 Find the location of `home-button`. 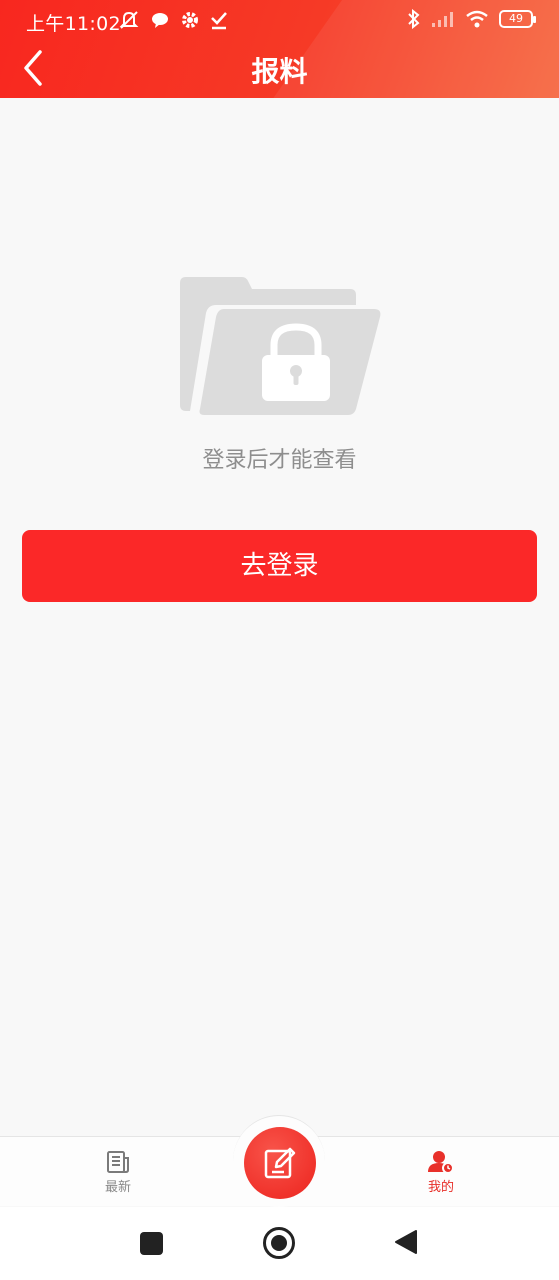

home-button is located at coordinates (279, 1243).